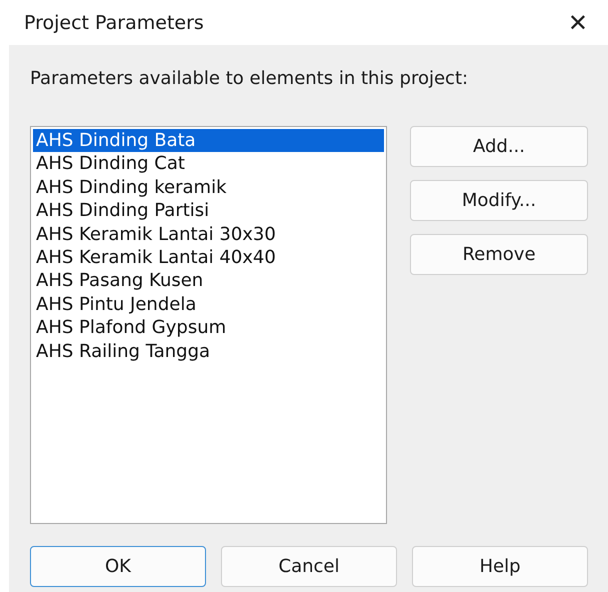 The width and height of the screenshot is (608, 592). I want to click on list-item: AHS Keramik Lantai 30x30, so click(208, 234).